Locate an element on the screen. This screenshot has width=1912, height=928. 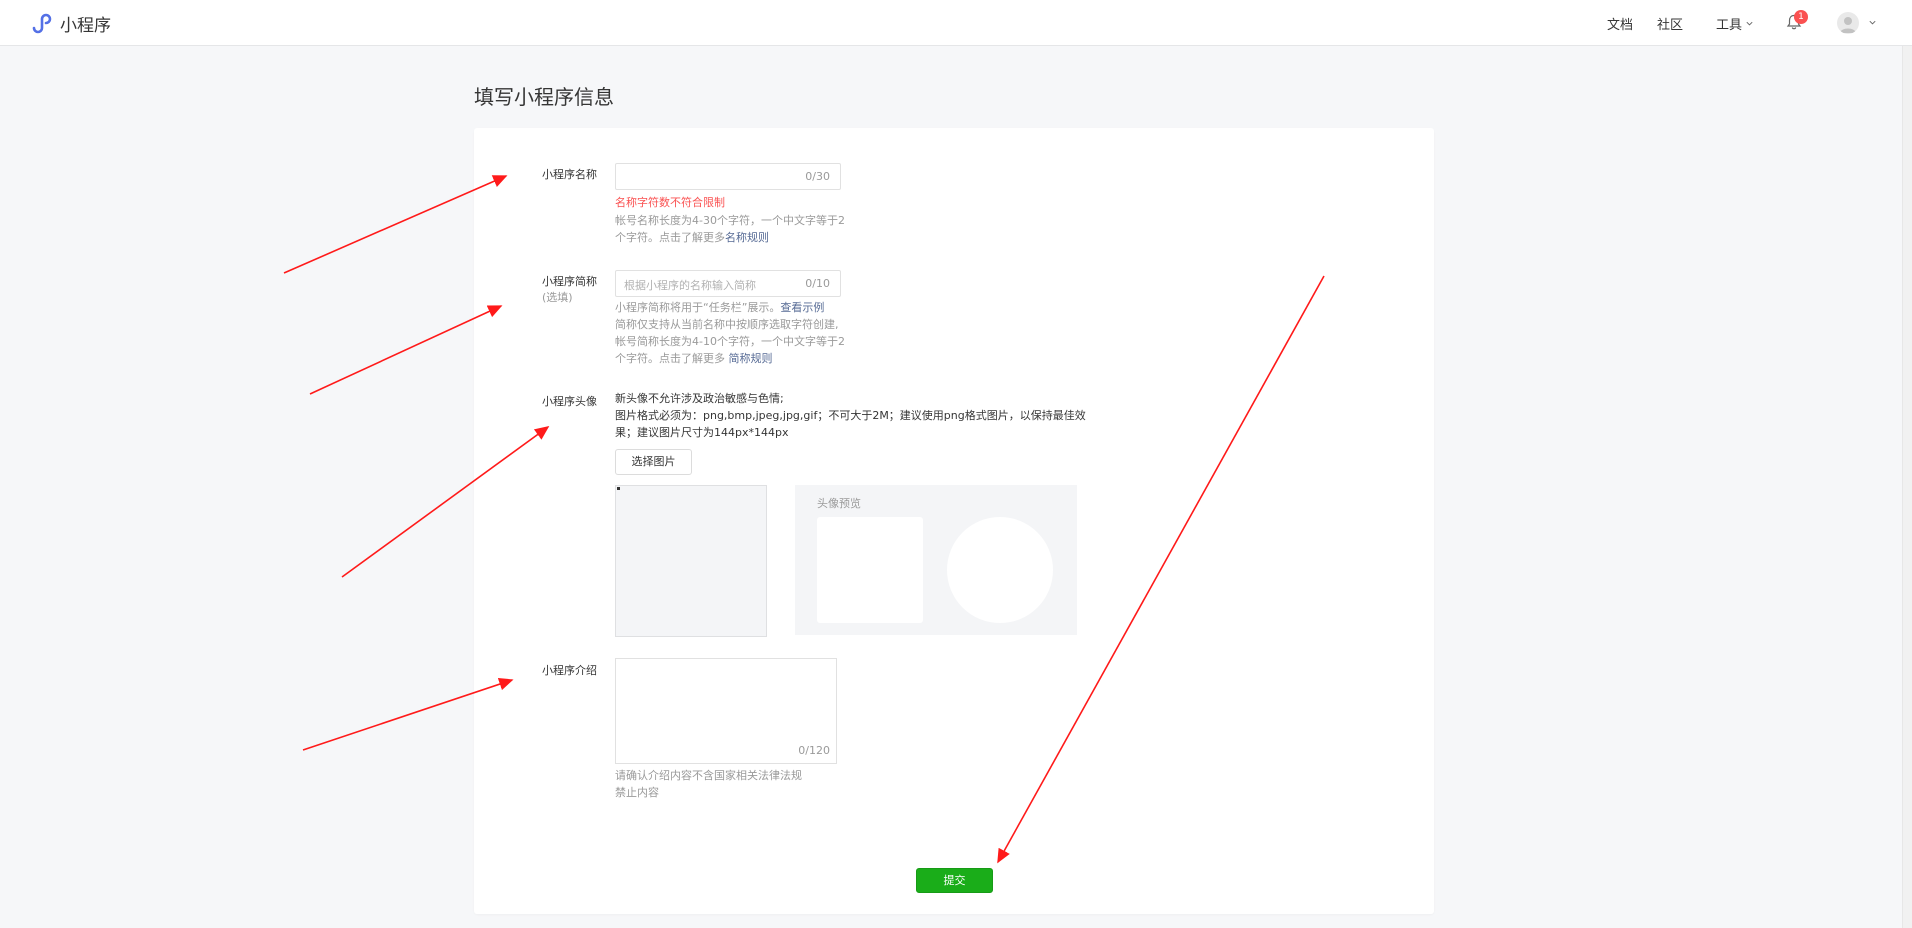
nav-tools-menu: 工具 is located at coordinates (1735, 23).